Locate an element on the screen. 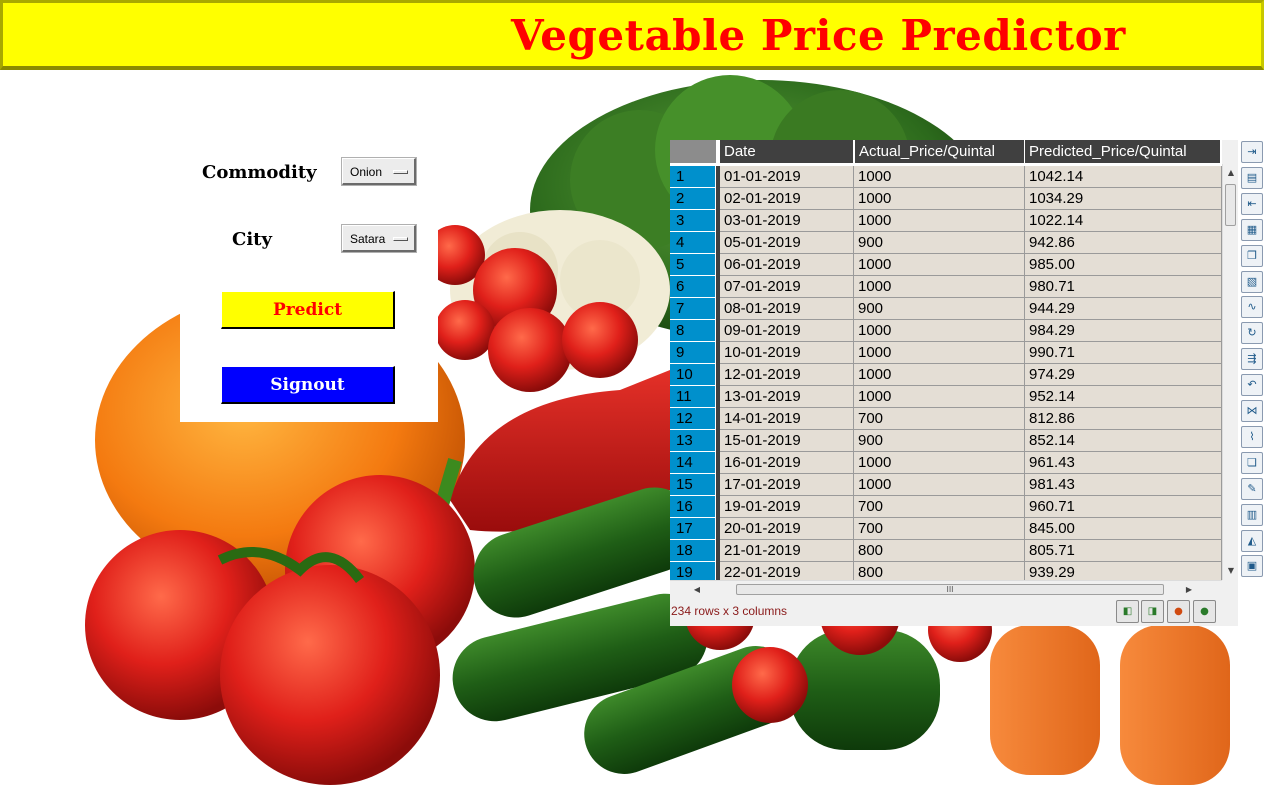  table-row: 9 10-01-2019 1000 990.71 is located at coordinates (946, 353).